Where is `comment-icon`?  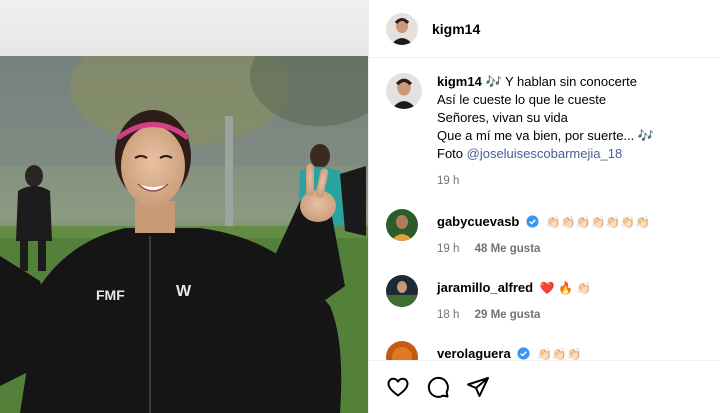
comment-icon is located at coordinates (438, 387).